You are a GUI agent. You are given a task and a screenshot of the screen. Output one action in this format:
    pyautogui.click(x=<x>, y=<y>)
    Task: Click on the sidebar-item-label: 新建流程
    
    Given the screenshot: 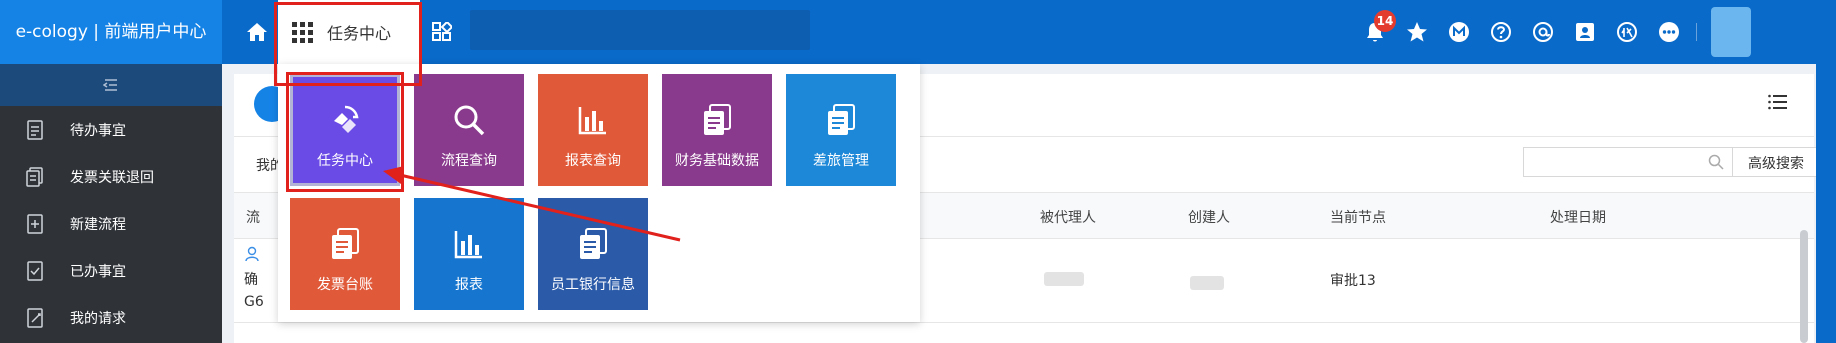 What is the action you would take?
    pyautogui.click(x=98, y=224)
    